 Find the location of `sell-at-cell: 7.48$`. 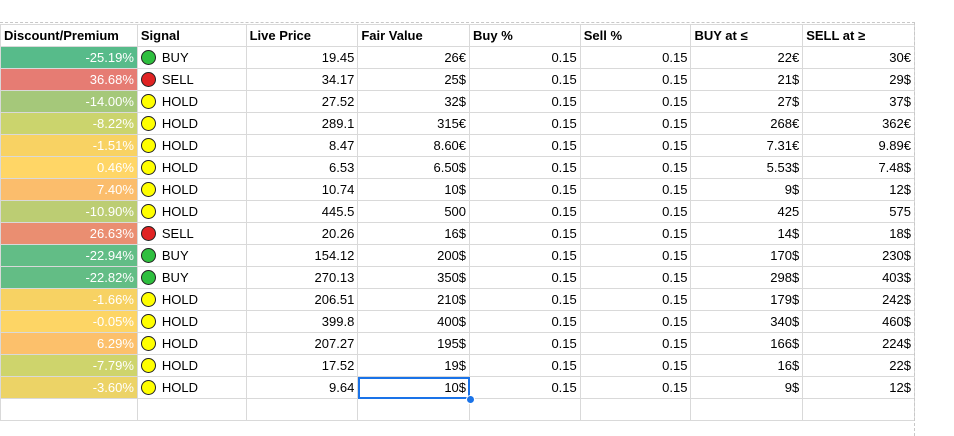

sell-at-cell: 7.48$ is located at coordinates (858, 167).